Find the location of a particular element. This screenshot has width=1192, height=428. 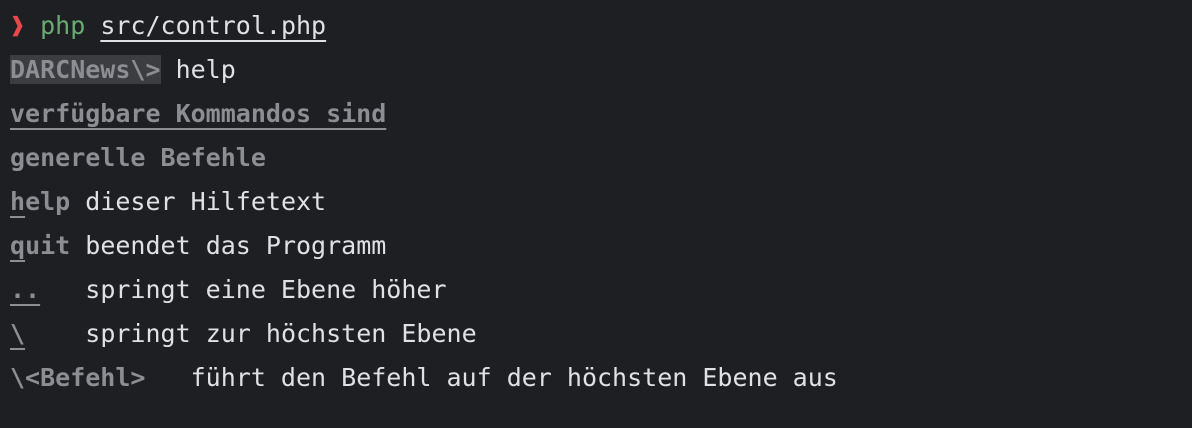

command-key-shortcut: .. is located at coordinates (25, 289).